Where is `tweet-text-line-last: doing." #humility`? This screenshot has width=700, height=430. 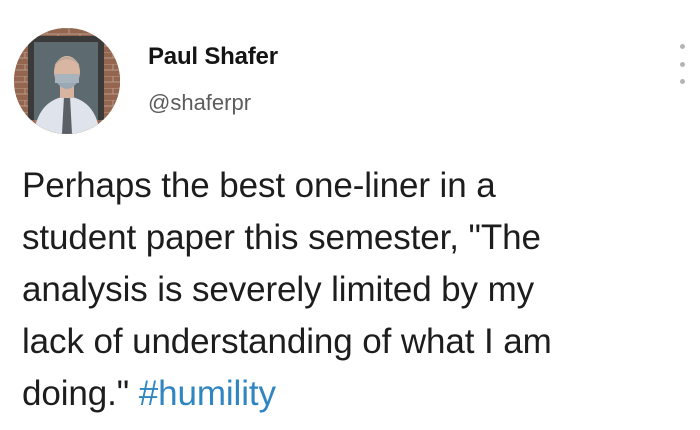 tweet-text-line-last: doing." #humility is located at coordinates (357, 394).